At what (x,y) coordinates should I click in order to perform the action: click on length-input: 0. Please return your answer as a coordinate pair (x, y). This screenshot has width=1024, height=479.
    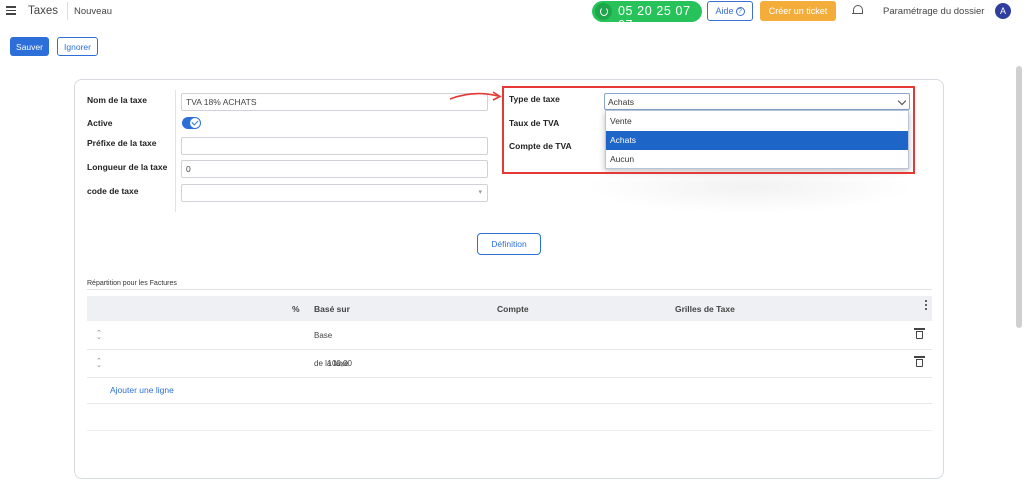
    Looking at the image, I should click on (334, 169).